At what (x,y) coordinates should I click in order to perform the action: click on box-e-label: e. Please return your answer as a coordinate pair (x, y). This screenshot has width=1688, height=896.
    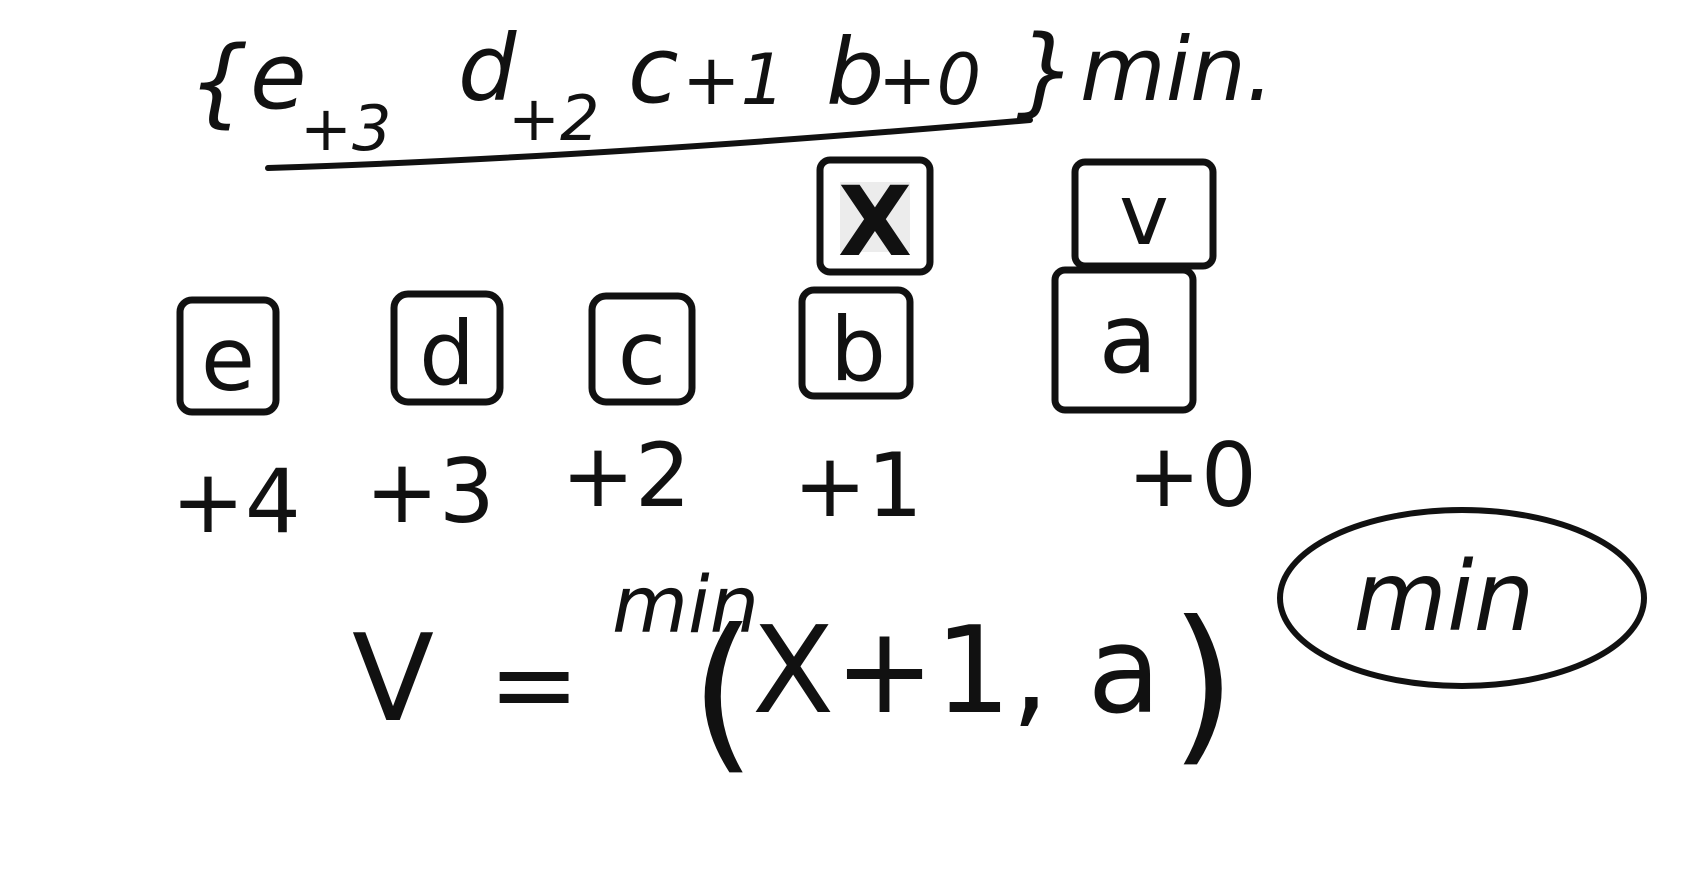
    Looking at the image, I should click on (228, 359).